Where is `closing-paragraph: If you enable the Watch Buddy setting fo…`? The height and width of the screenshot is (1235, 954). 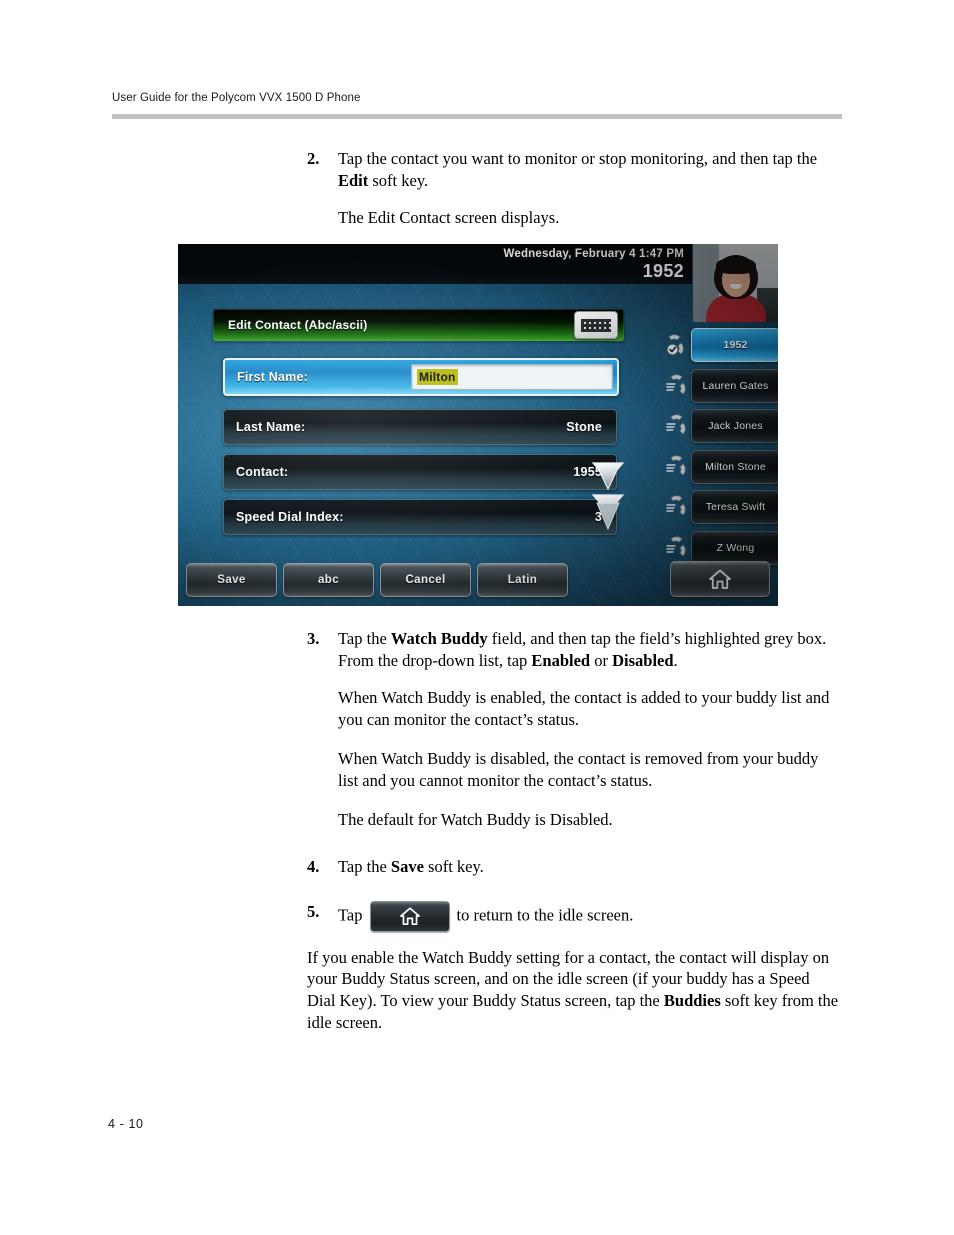
closing-paragraph: If you enable the Watch Buddy setting fo… is located at coordinates (574, 991).